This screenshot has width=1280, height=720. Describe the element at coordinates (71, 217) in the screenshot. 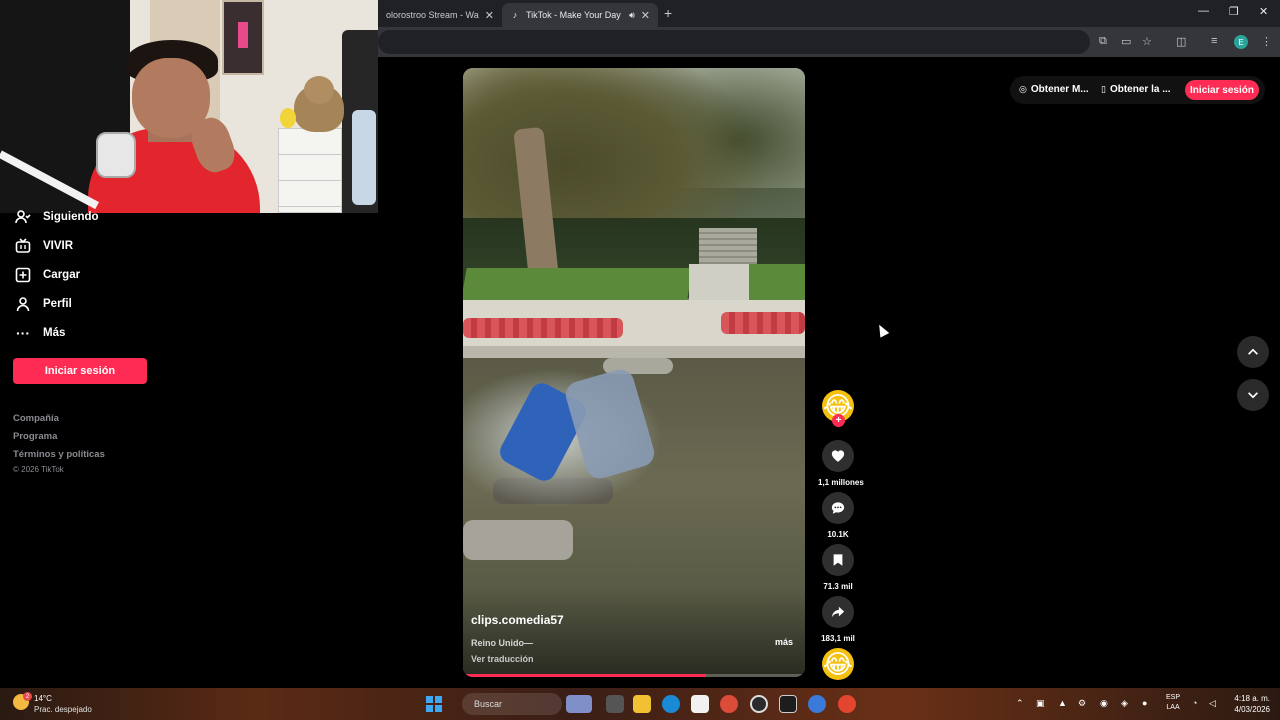

I see `sidebar-item-label: Siguiendo` at that location.